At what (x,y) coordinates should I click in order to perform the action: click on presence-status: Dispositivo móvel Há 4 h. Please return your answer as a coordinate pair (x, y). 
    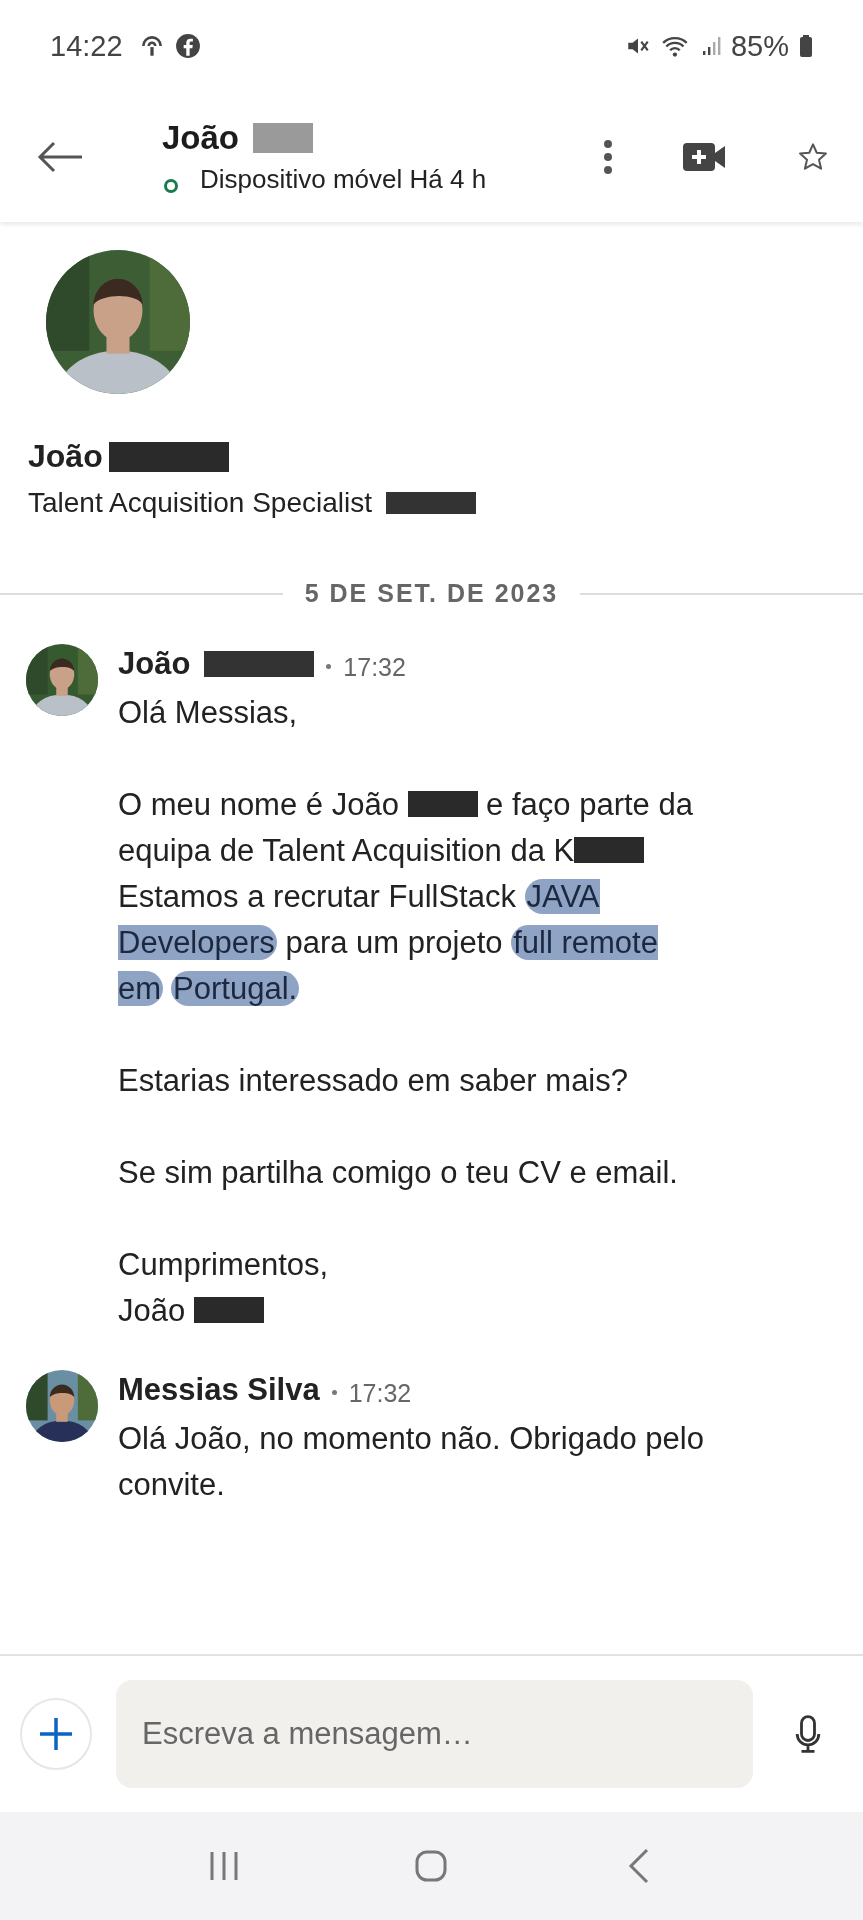
    Looking at the image, I should click on (344, 179).